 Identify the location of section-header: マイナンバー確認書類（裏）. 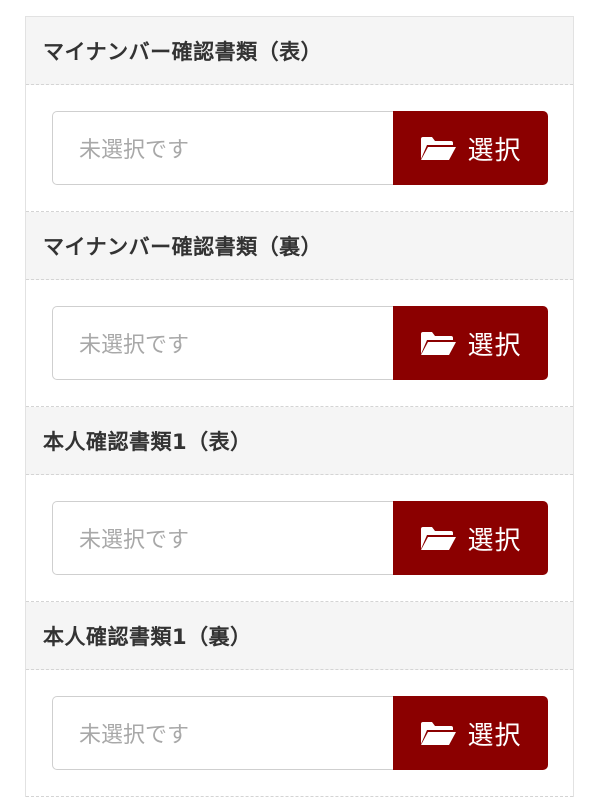
(299, 246).